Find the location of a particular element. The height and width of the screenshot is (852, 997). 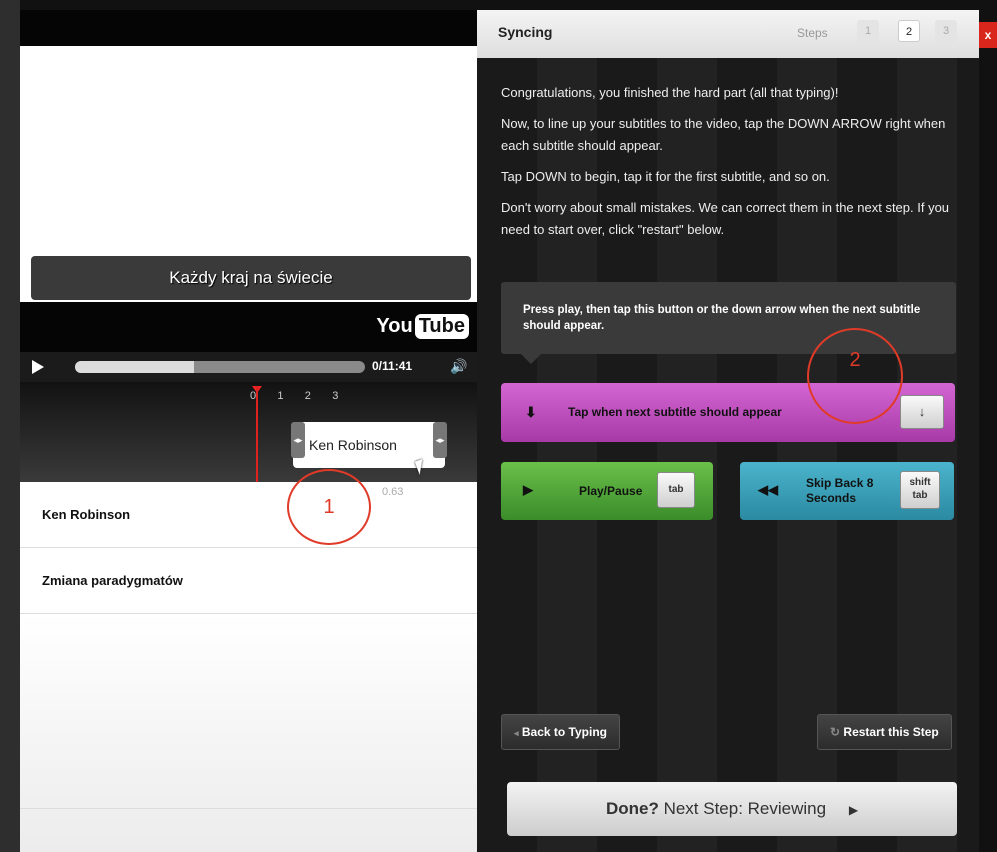

list-item-text: Zmiana paradygmatów is located at coordinates (112, 580).